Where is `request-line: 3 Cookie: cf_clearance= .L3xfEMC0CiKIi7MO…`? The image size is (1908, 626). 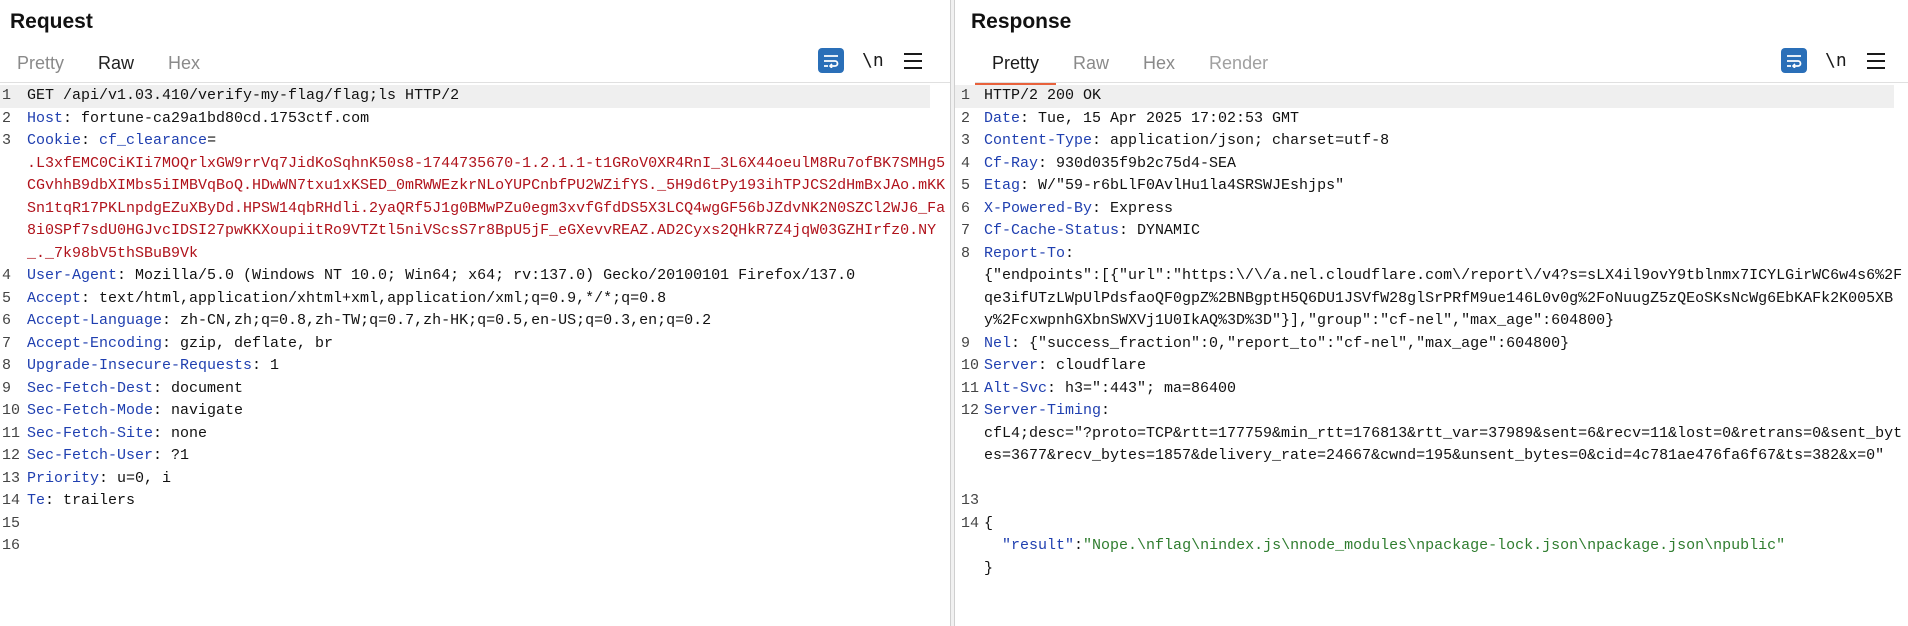
request-line: 3 Cookie: cf_clearance= .L3xfEMC0CiKIi7MO… is located at coordinates (475, 197).